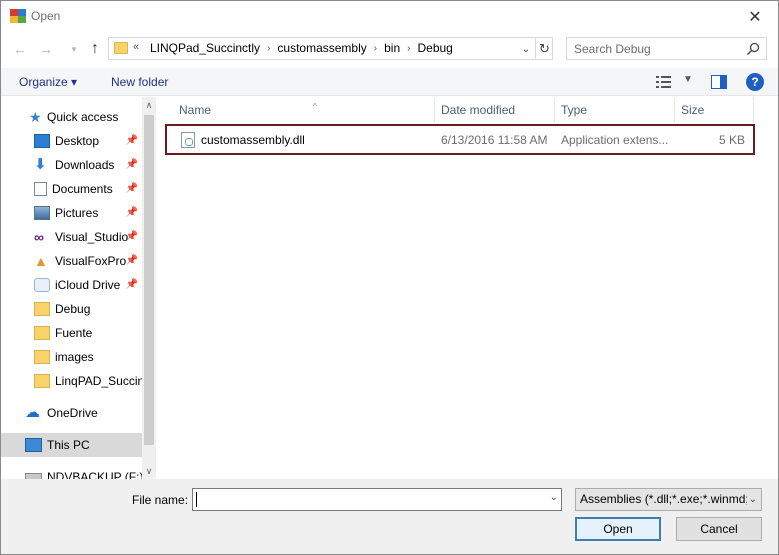 The height and width of the screenshot is (555, 779). What do you see at coordinates (377, 499) in the screenshot?
I see `file-name-input: ⌄` at bounding box center [377, 499].